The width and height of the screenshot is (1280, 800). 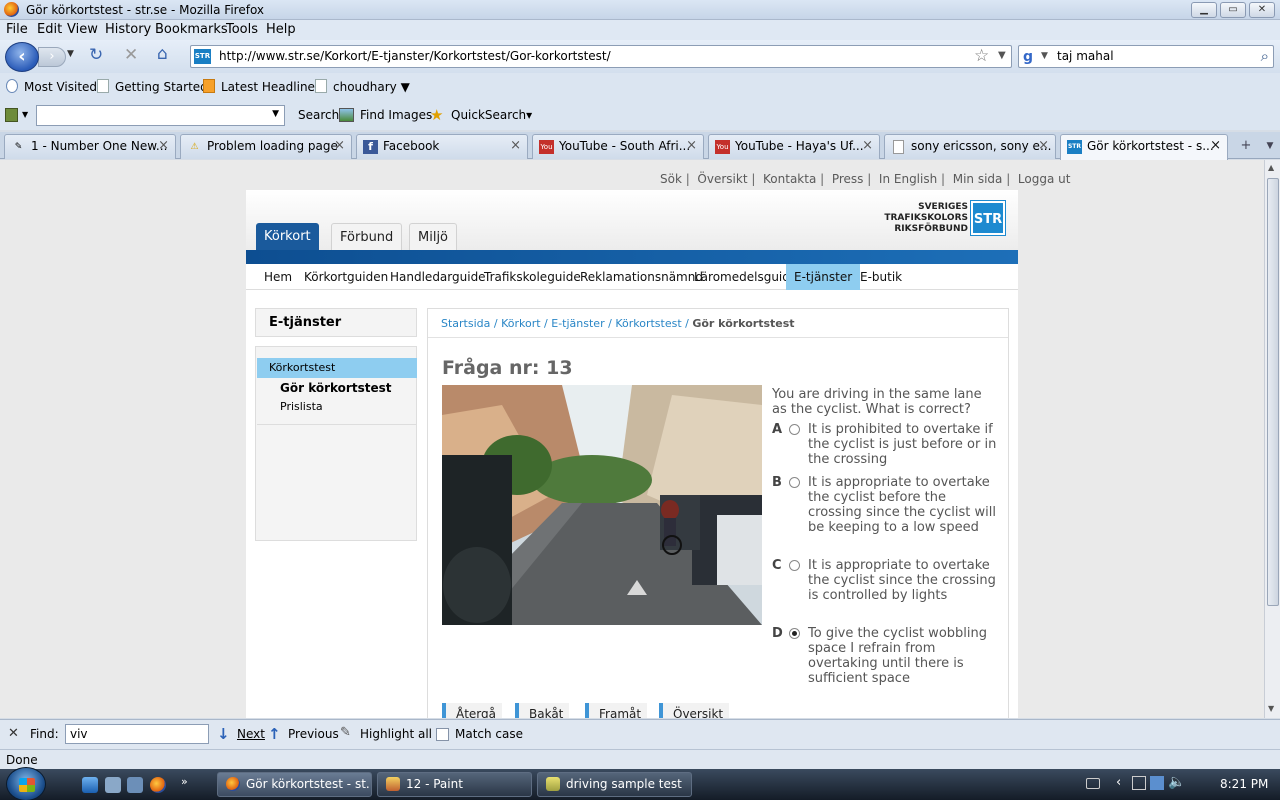 What do you see at coordinates (26, 783) in the screenshot?
I see `start-button` at bounding box center [26, 783].